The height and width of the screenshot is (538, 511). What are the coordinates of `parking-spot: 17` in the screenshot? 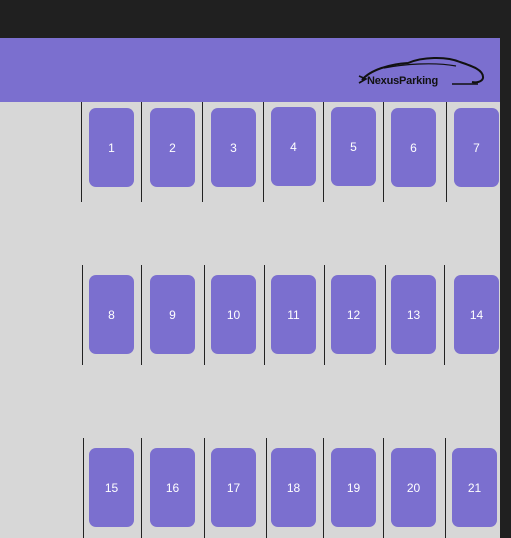 It's located at (233, 487).